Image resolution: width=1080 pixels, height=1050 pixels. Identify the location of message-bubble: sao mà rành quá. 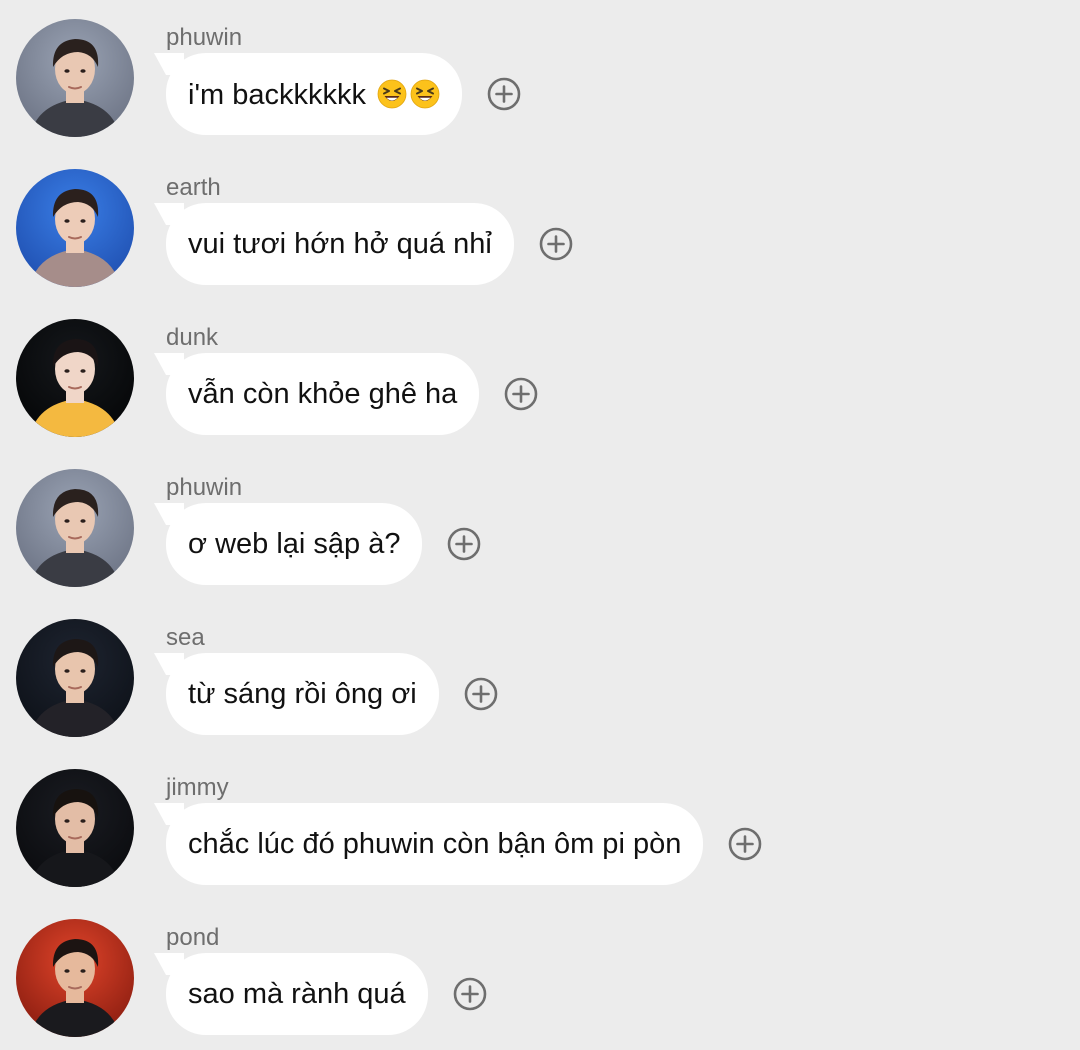
(297, 994).